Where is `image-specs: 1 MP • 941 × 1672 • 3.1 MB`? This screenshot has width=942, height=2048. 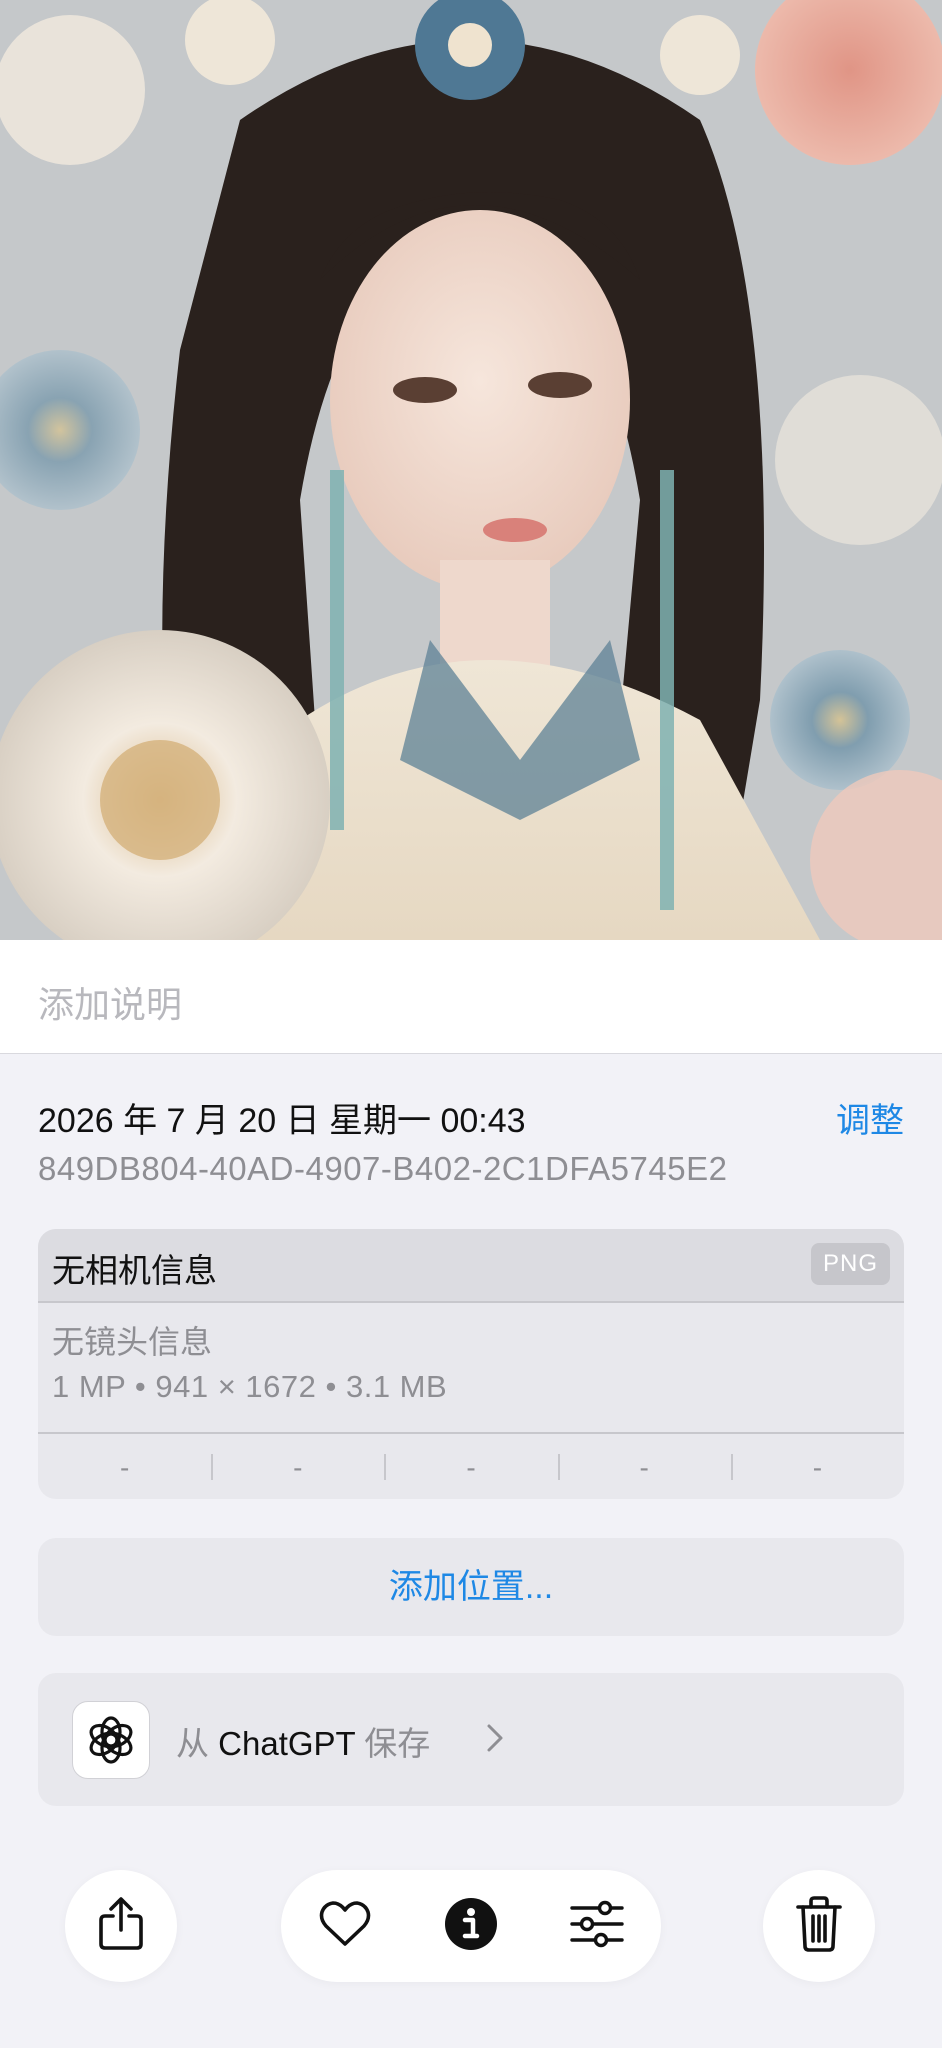
image-specs: 1 MP • 941 × 1672 • 3.1 MB is located at coordinates (250, 1386).